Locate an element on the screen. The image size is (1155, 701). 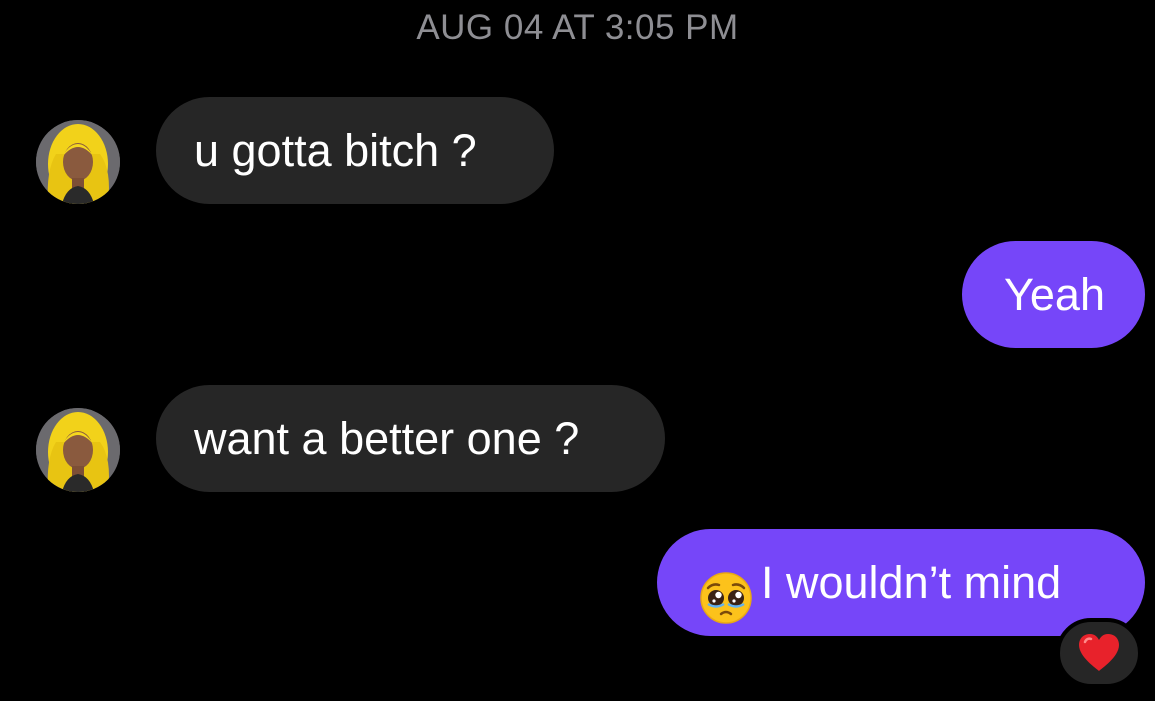
pleading-face-emoji-icon is located at coordinates (726, 590).